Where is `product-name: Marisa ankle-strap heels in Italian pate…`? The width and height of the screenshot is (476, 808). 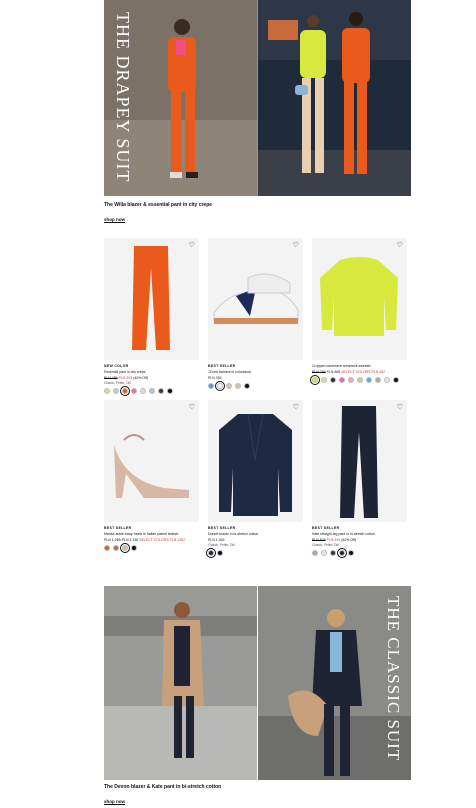
product-name: Marisa ankle-strap heels in Italian pate… is located at coordinates (151, 534).